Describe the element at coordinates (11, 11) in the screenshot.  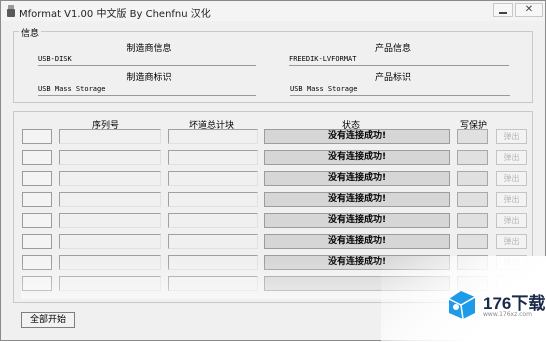
I see `usb-drive-icon` at that location.